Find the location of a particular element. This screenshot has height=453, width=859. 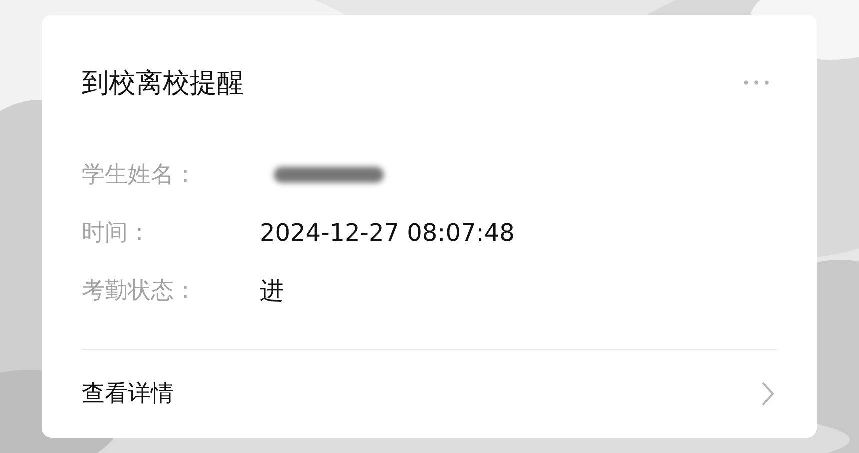

card-title: 到校离校提醒 is located at coordinates (163, 83).